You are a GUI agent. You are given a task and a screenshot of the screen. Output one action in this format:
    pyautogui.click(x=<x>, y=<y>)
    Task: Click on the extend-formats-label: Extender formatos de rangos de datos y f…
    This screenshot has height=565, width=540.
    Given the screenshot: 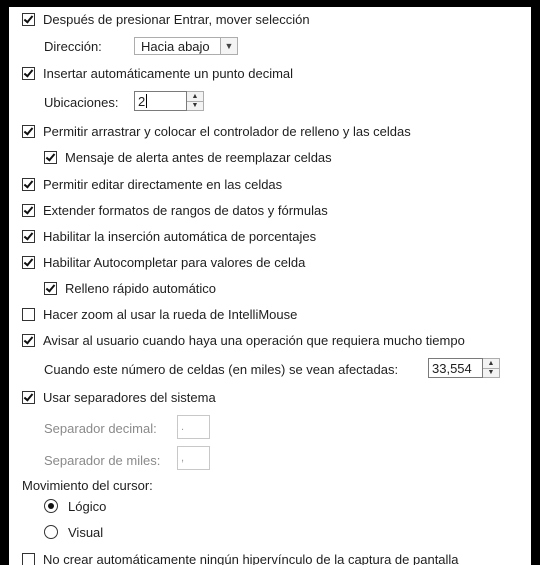 What is the action you would take?
    pyautogui.click(x=185, y=210)
    